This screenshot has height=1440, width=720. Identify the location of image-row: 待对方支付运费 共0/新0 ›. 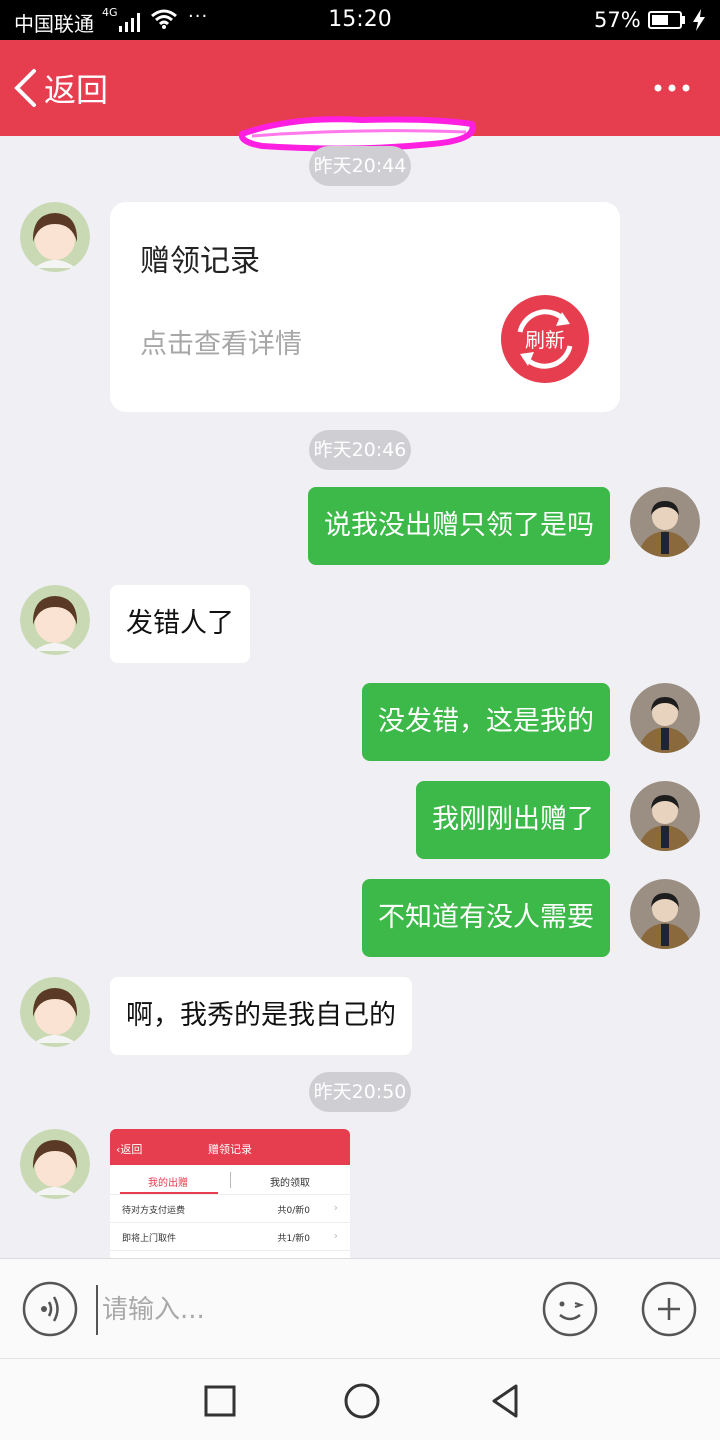
(230, 1209).